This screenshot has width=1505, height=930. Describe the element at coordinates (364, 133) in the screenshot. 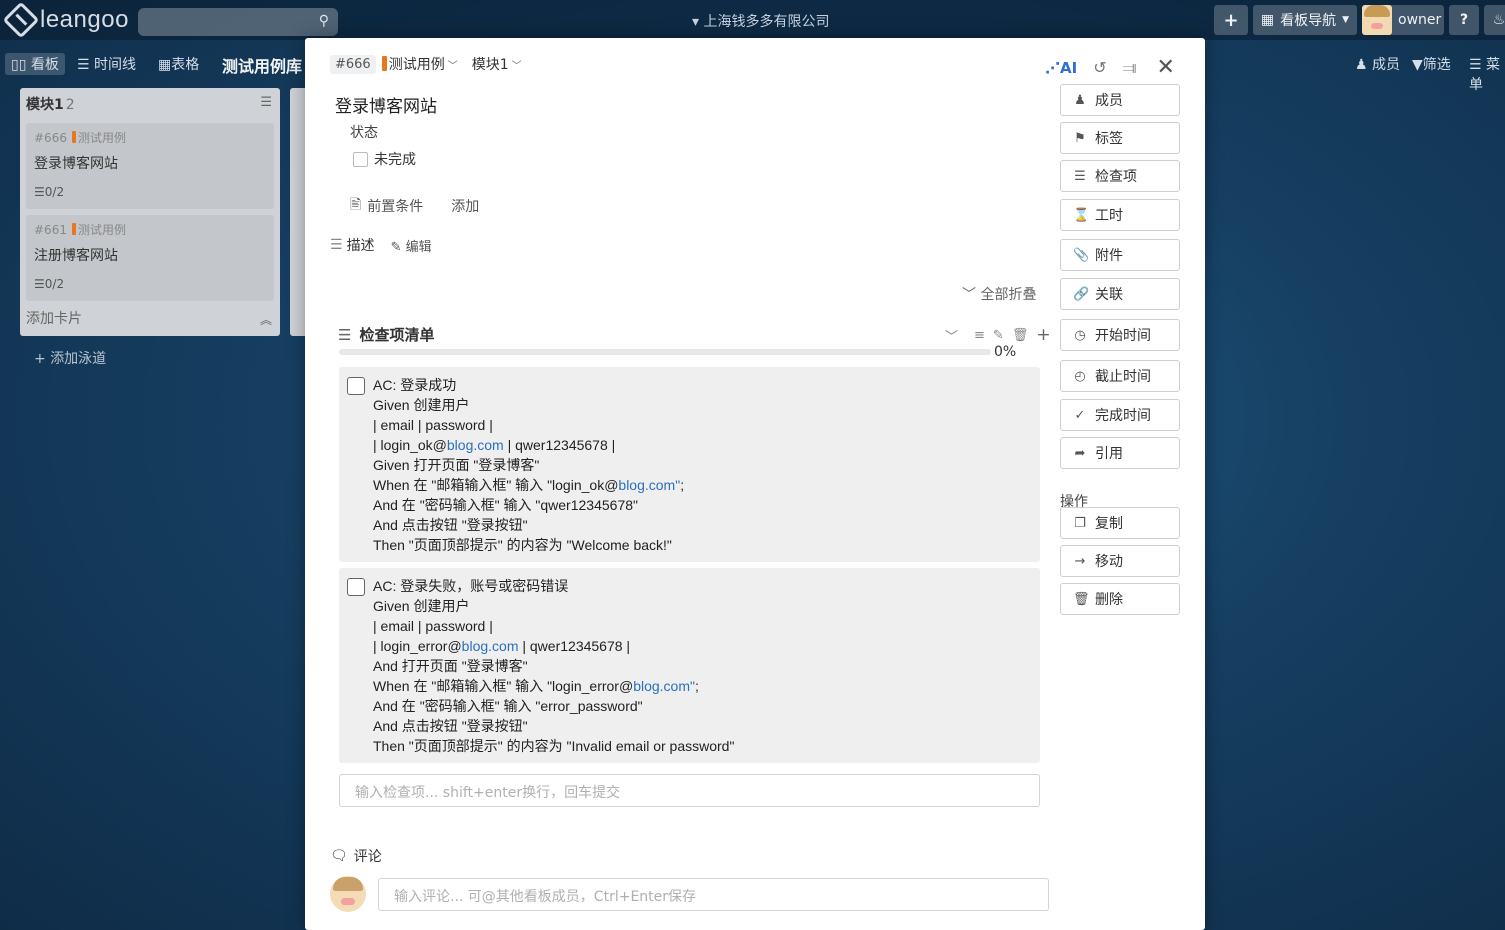

I see `status-label: 状态` at that location.